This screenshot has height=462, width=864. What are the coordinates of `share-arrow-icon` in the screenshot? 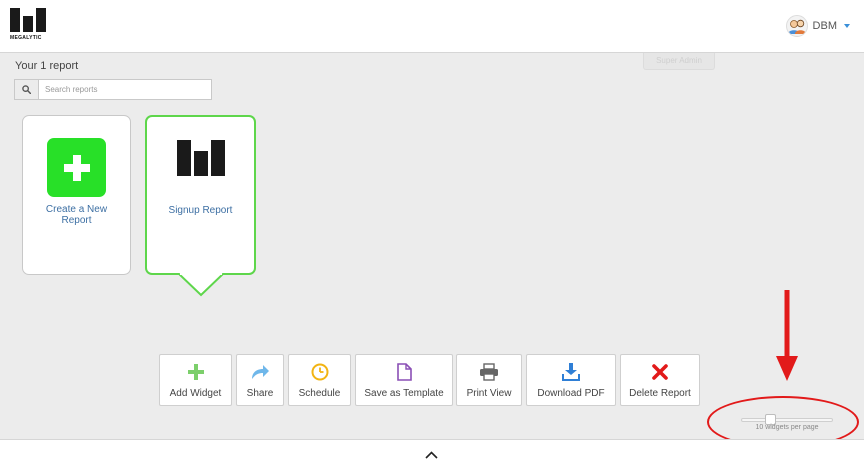 It's located at (260, 372).